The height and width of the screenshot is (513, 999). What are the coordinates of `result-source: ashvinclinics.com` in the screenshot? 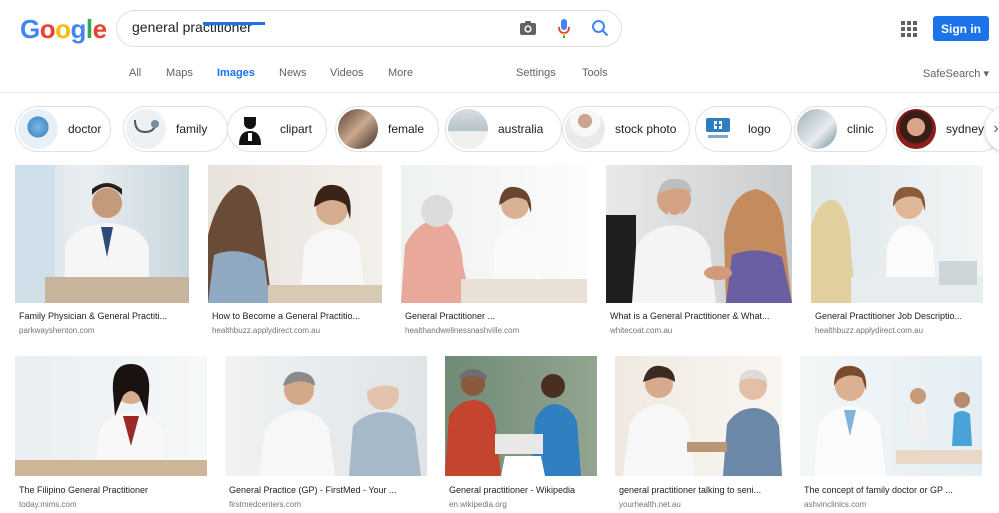 It's located at (835, 504).